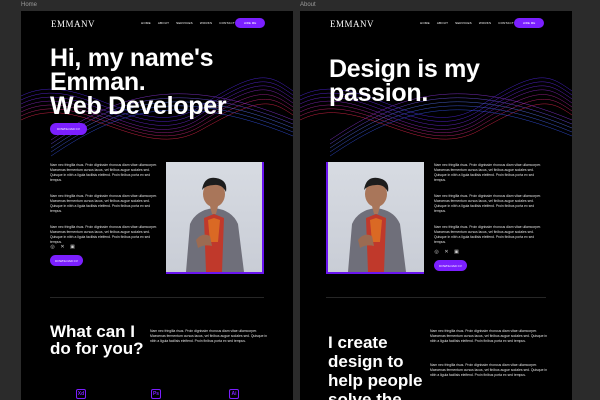 The width and height of the screenshot is (600, 400). What do you see at coordinates (365, 395) in the screenshot?
I see `section-title-line: solve the` at bounding box center [365, 395].